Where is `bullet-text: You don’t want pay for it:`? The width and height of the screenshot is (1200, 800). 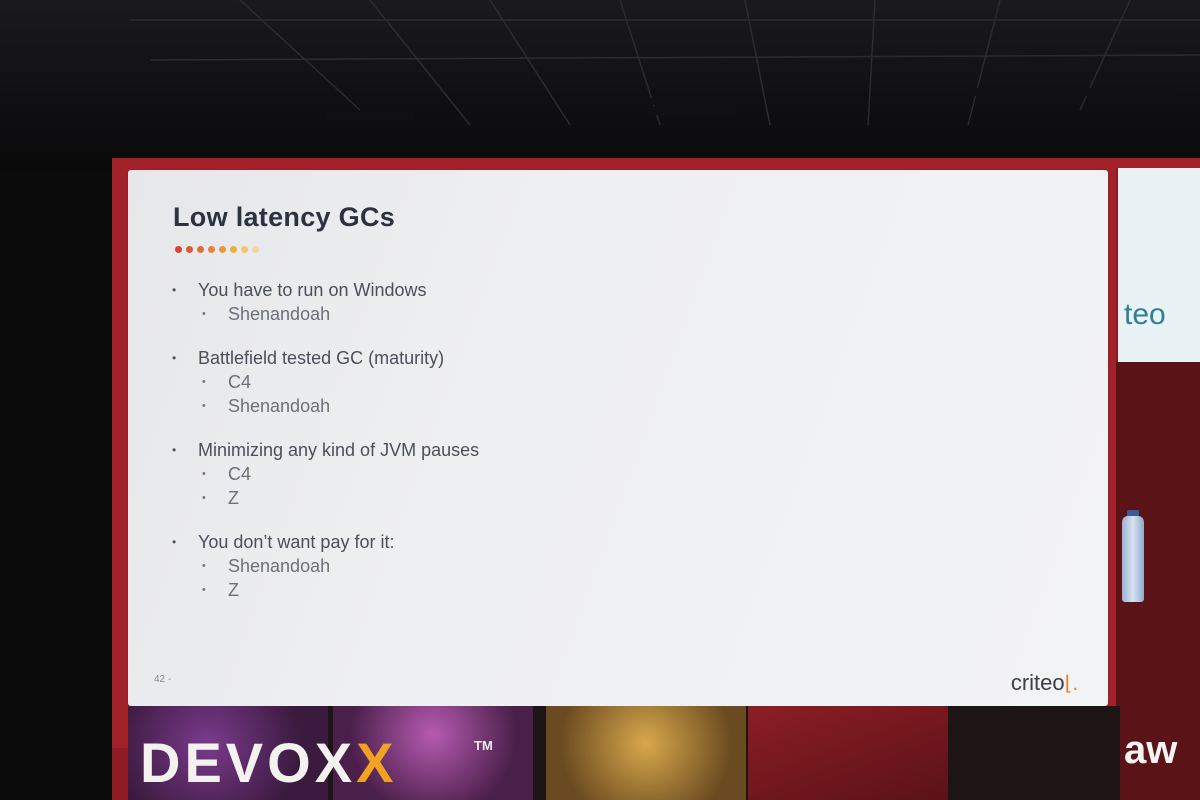
bullet-text: You don’t want pay for it: is located at coordinates (296, 542).